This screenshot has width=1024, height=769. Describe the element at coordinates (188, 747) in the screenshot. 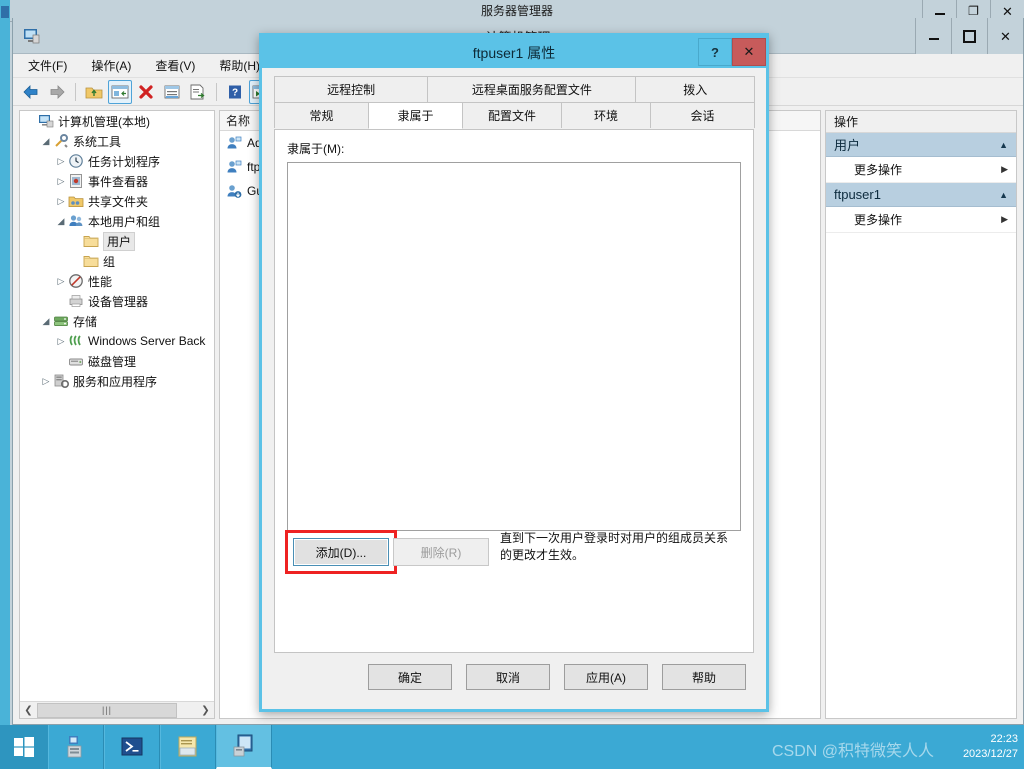

I see `taskbar-notepad-icon` at that location.